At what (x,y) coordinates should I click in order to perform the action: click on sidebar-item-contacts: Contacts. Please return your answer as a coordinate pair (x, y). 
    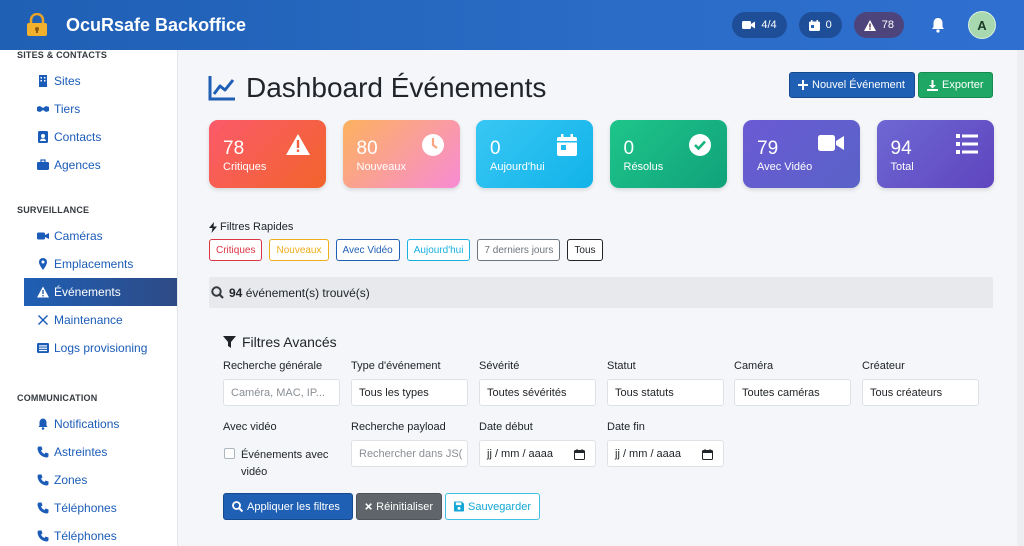
    Looking at the image, I should click on (88, 137).